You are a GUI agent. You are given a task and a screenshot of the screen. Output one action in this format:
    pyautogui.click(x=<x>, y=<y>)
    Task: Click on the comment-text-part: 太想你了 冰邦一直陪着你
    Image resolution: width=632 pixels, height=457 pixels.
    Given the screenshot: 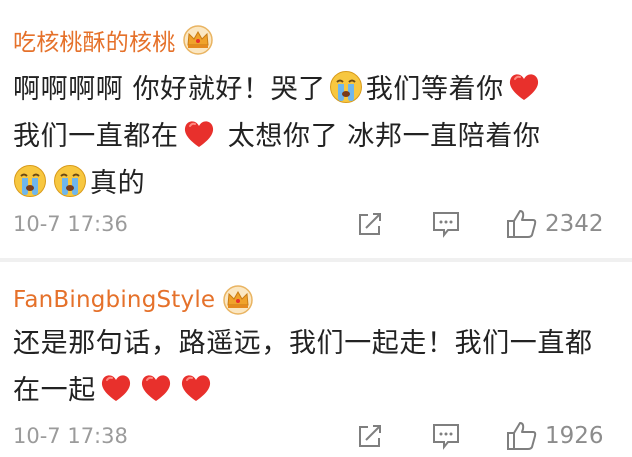 What is the action you would take?
    pyautogui.click(x=379, y=136)
    